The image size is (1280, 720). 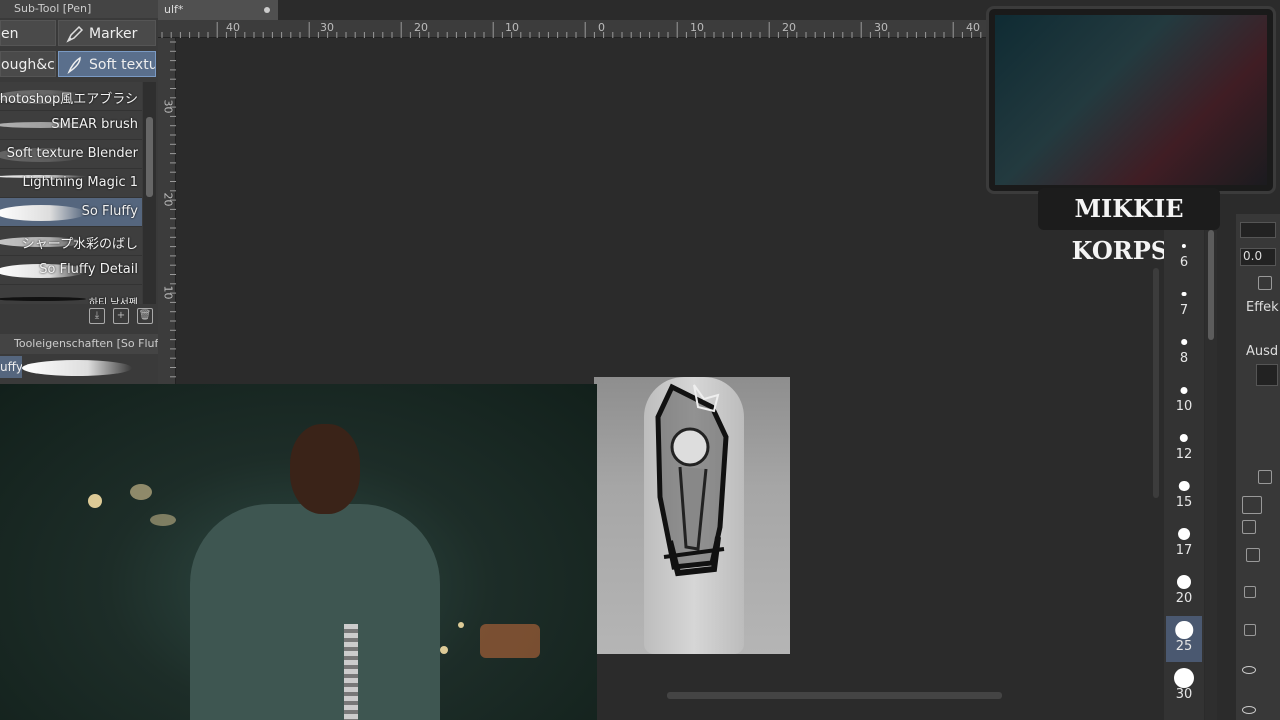 What do you see at coordinates (1249, 527) in the screenshot?
I see `layer-mask-icon` at bounding box center [1249, 527].